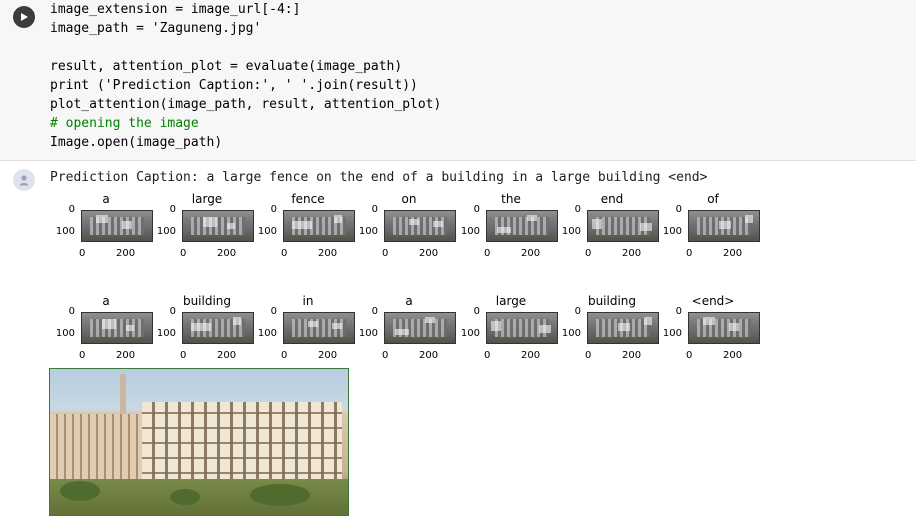 The width and height of the screenshot is (916, 516). What do you see at coordinates (175, 9) in the screenshot?
I see `code-line: image_extension = image_url[-4:]` at bounding box center [175, 9].